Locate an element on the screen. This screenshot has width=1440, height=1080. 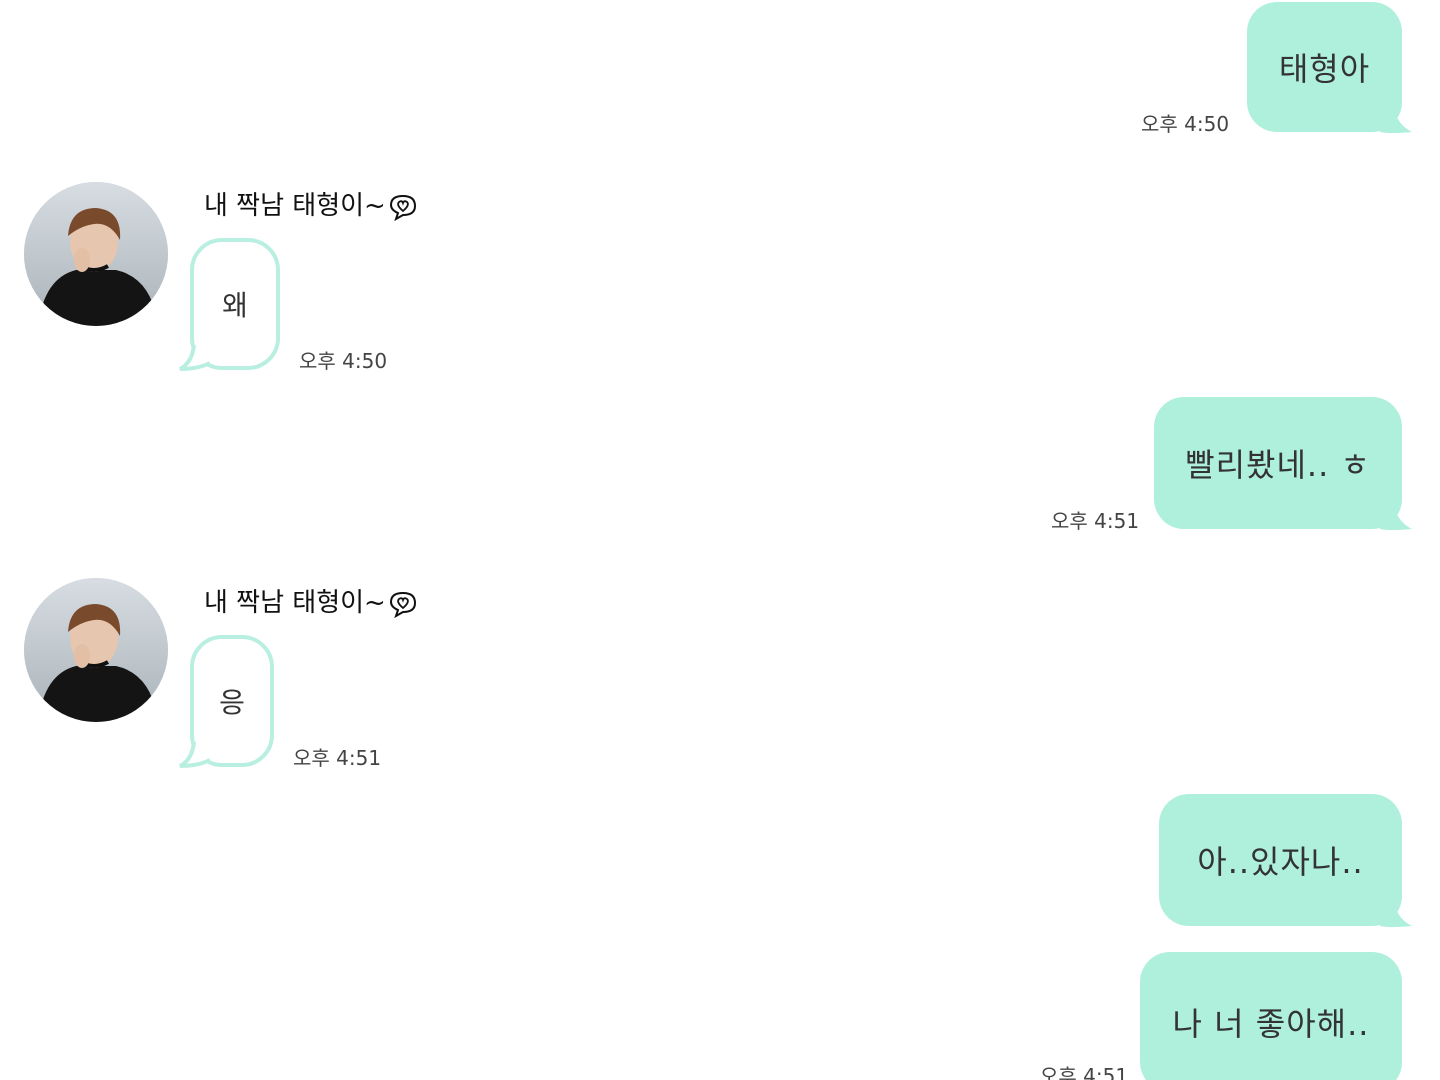
outgoing-message: 아..있자나.. is located at coordinates (720, 862).